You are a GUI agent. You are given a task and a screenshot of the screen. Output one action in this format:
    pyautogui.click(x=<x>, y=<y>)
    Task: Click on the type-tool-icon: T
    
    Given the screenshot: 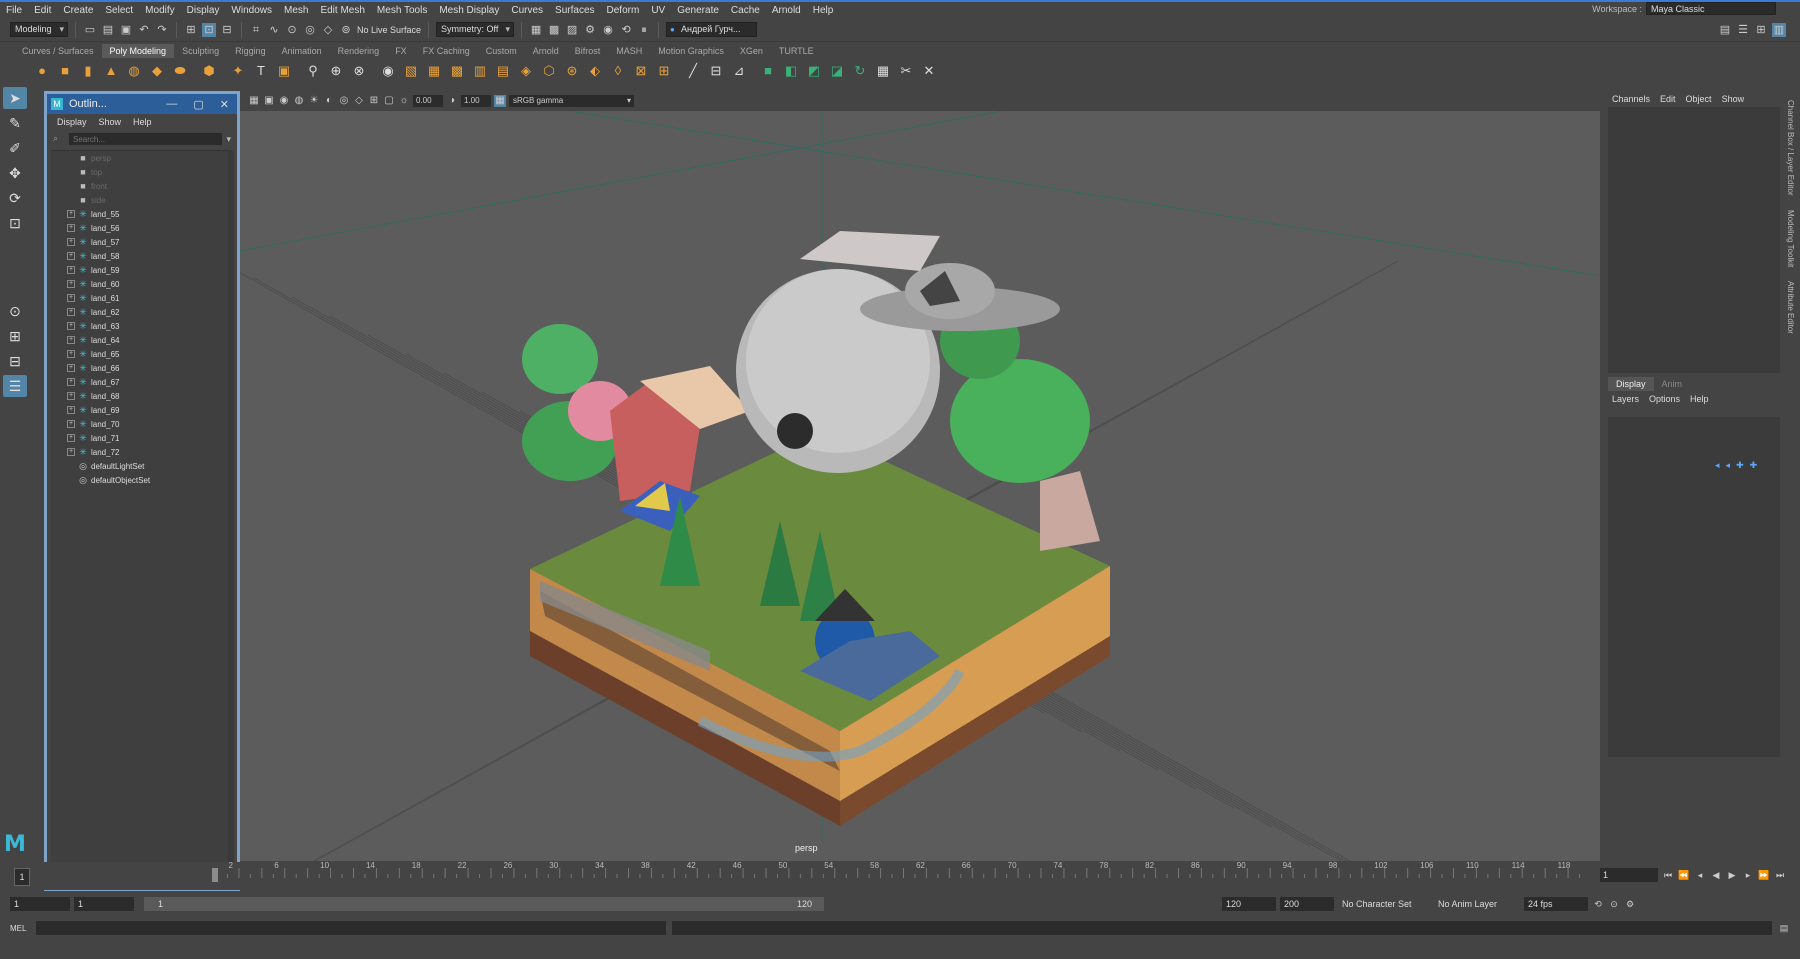 What is the action you would take?
    pyautogui.click(x=261, y=71)
    